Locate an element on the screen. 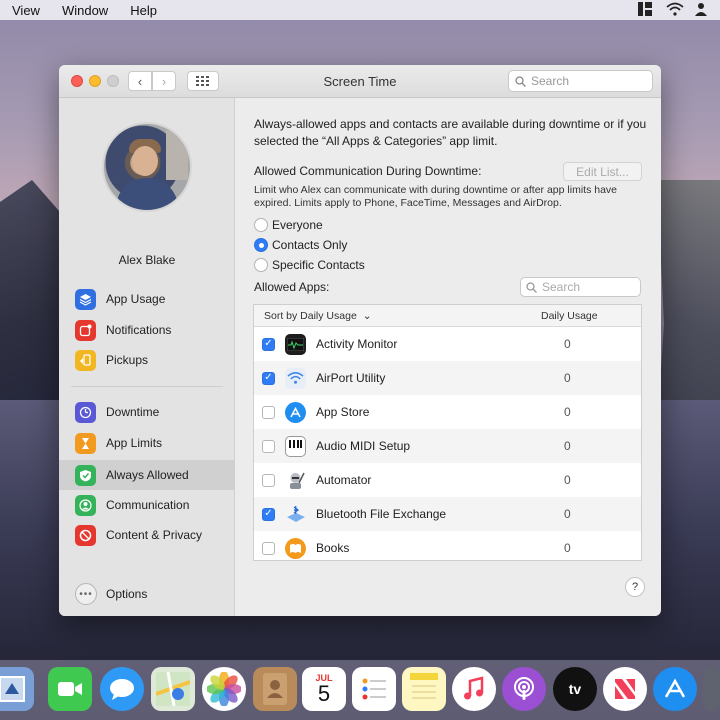  sidebar-item-notifications: Notifications is located at coordinates (147, 330).